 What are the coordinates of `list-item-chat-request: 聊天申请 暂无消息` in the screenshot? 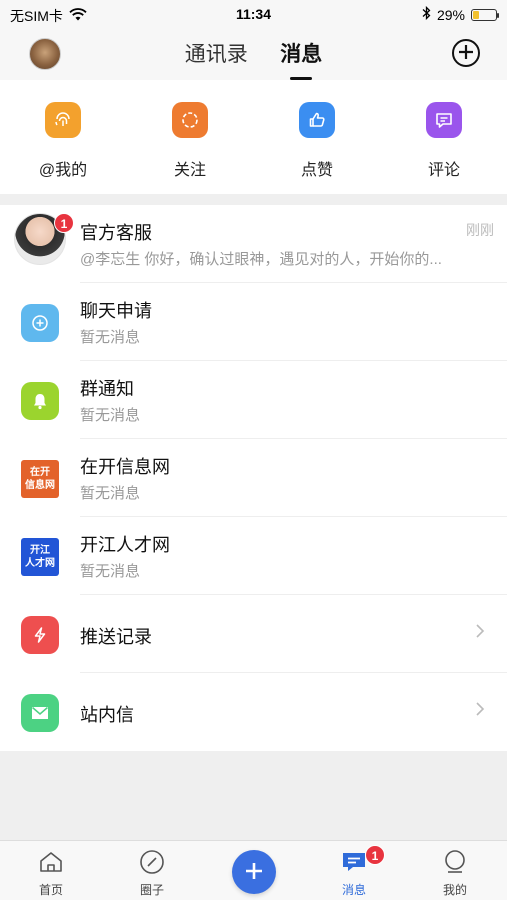 It's located at (253, 322).